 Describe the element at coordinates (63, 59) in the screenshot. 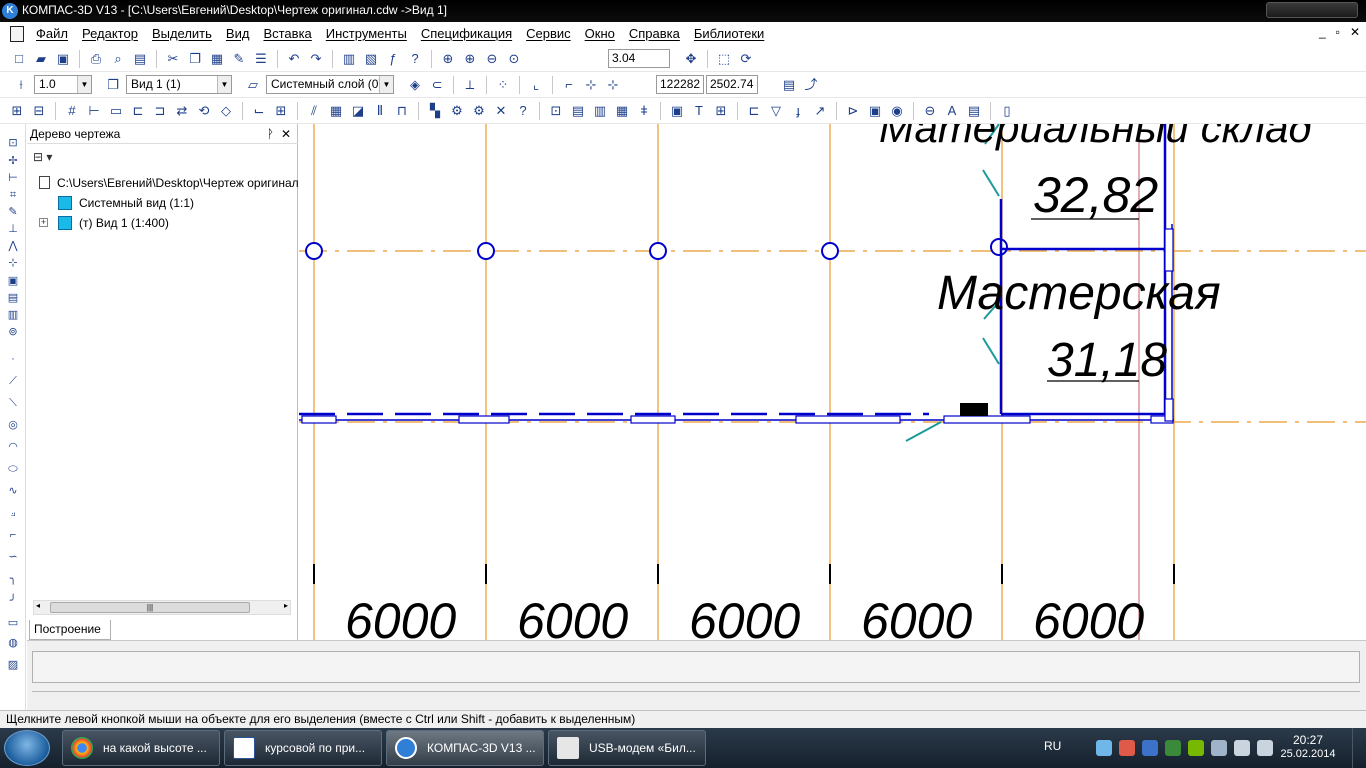

I see `save-icon: ▣` at that location.